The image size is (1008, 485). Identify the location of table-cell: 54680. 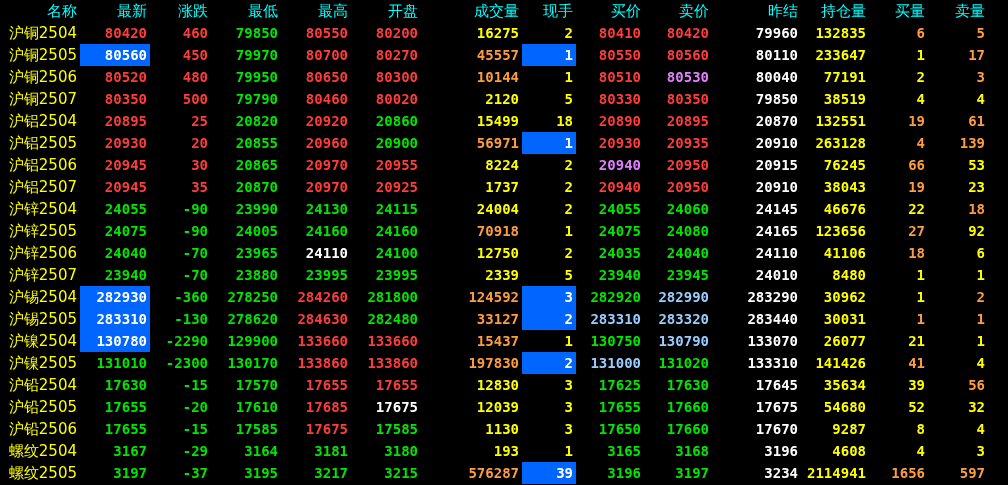
(844, 407).